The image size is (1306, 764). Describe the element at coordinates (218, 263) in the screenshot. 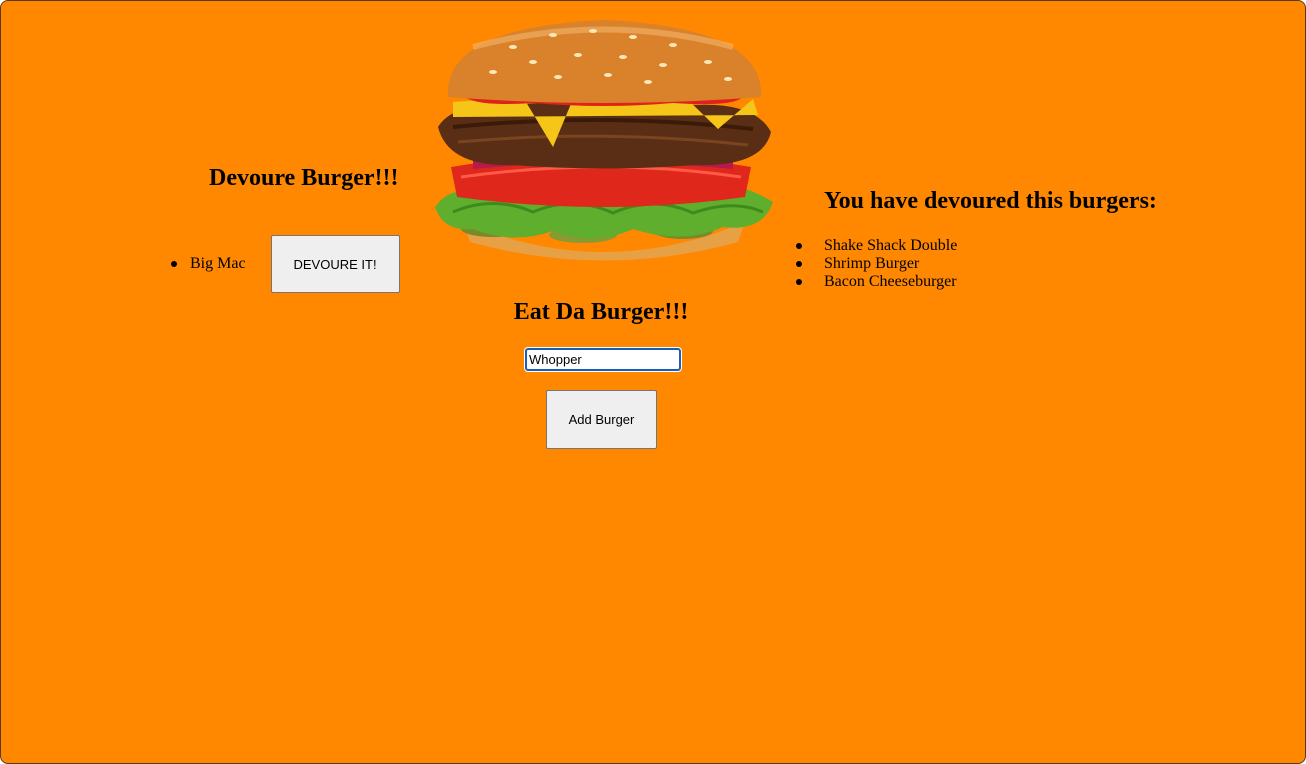

I see `burger-name: Big Mac` at that location.